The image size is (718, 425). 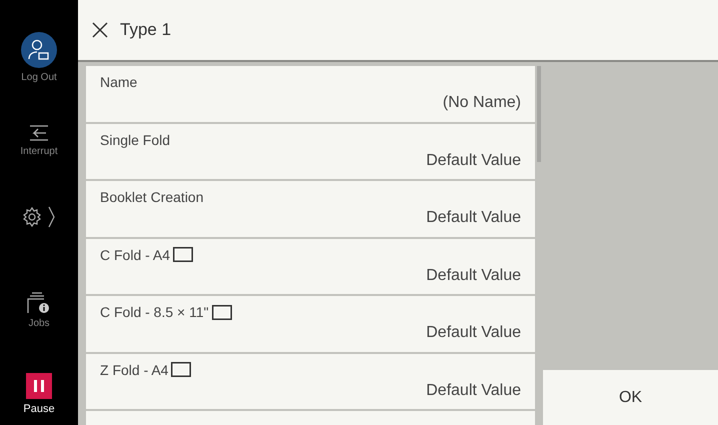 I want to click on setting-row: C Fold - 8.5 × 11" Default Value, so click(x=310, y=324).